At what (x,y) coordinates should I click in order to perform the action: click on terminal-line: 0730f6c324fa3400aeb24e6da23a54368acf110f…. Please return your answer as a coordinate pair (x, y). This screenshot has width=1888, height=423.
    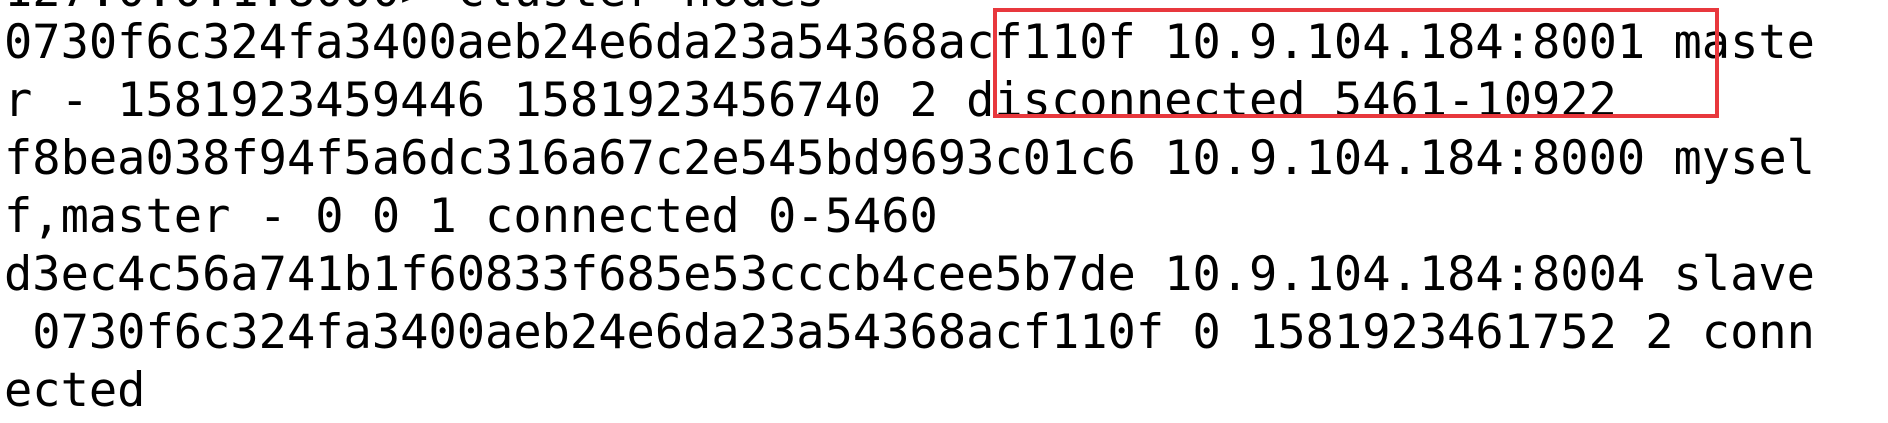
    Looking at the image, I should click on (909, 332).